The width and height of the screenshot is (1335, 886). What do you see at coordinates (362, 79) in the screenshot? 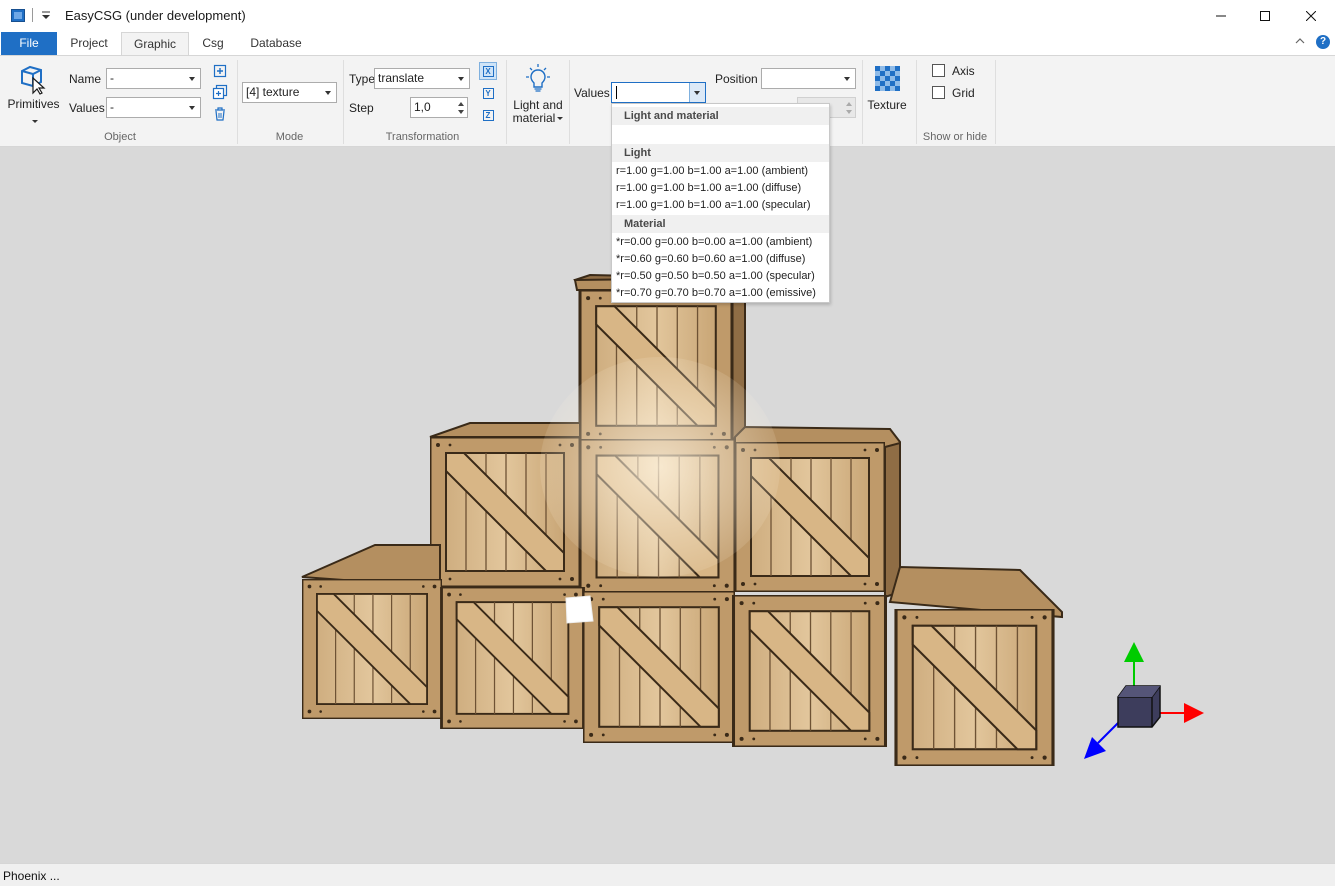
I see `type-label: Type` at bounding box center [362, 79].